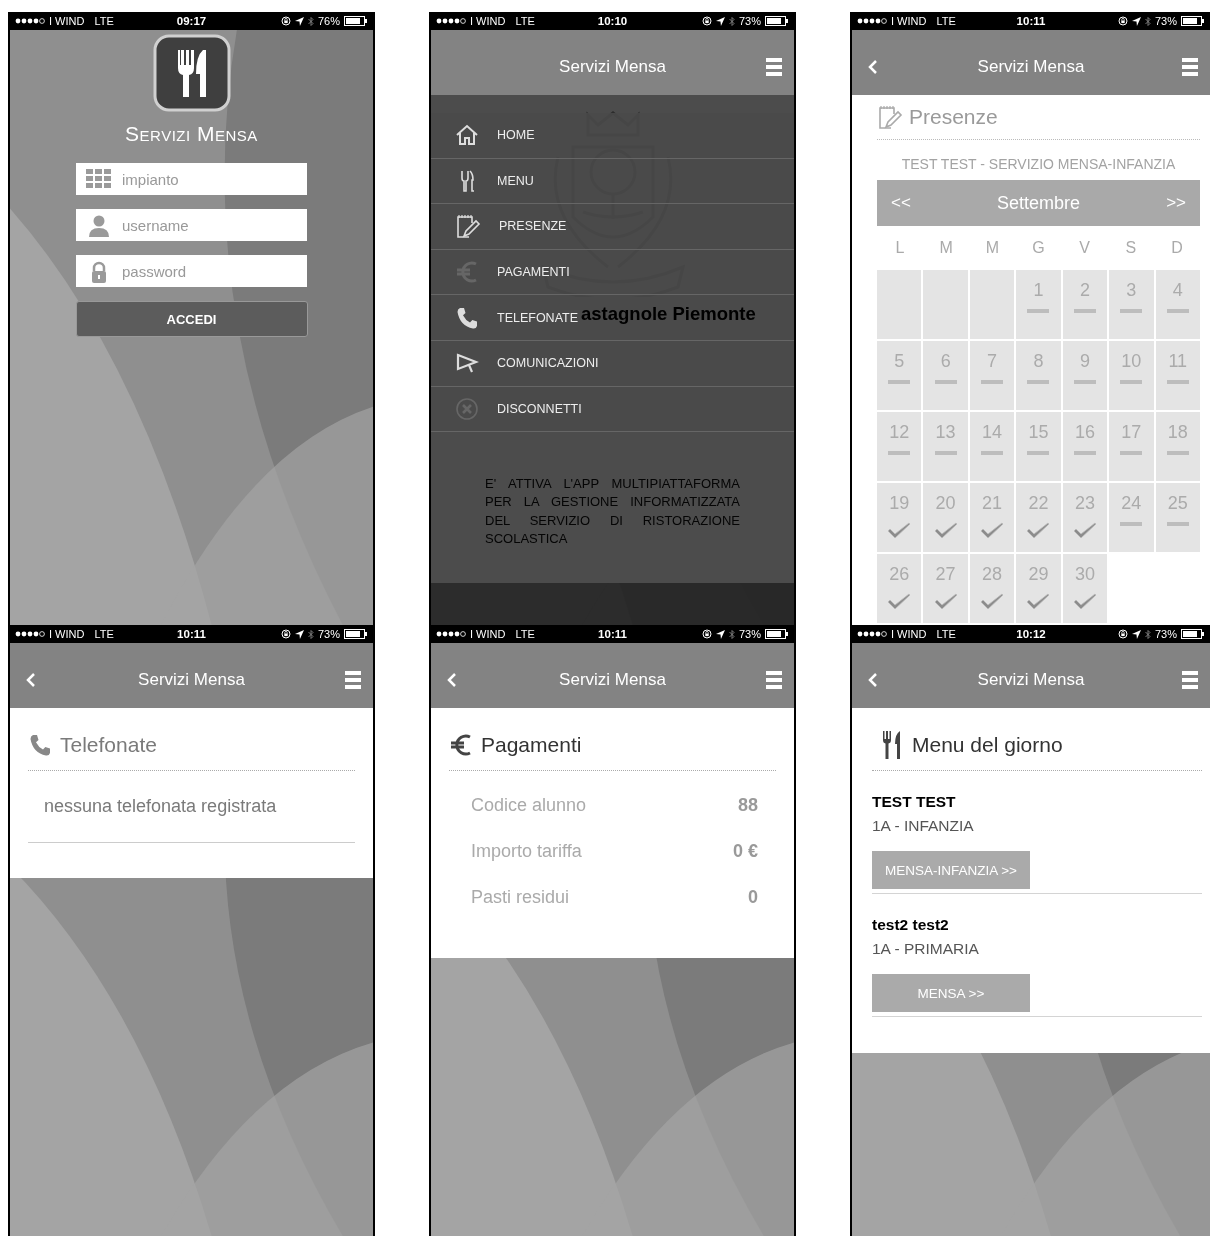  What do you see at coordinates (749, 21) in the screenshot?
I see `battery-percent: 73%` at bounding box center [749, 21].